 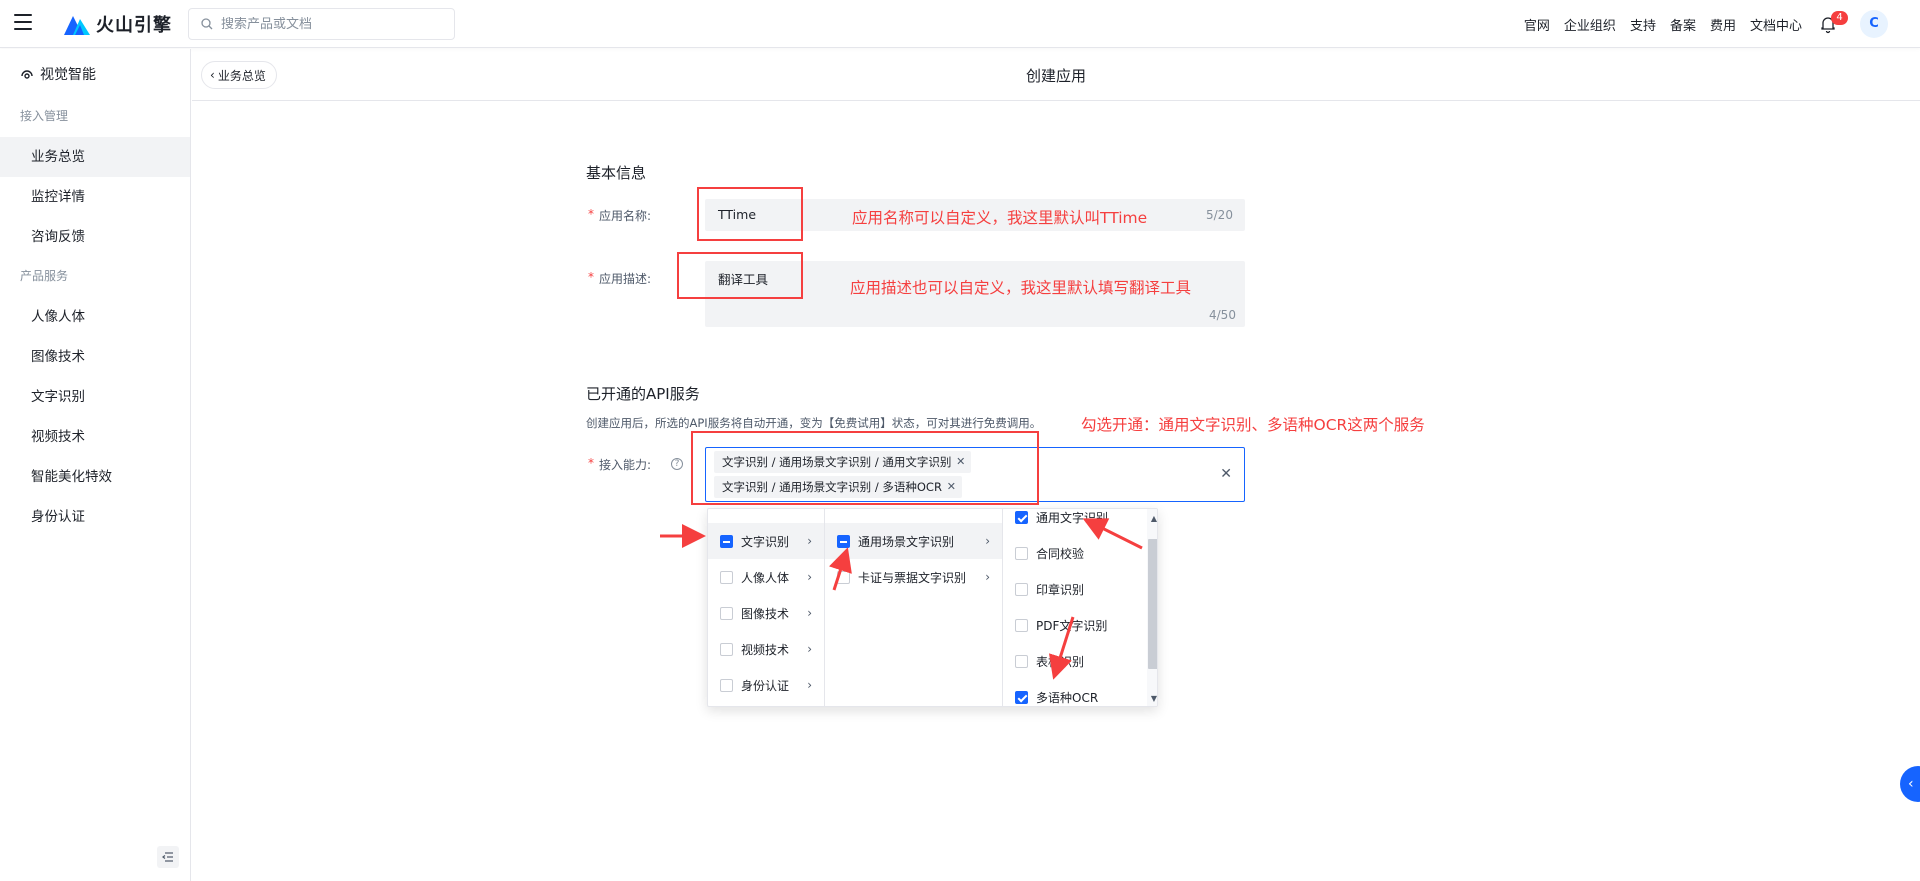 I want to click on app-desc-value: 翻译工具, so click(x=743, y=279).